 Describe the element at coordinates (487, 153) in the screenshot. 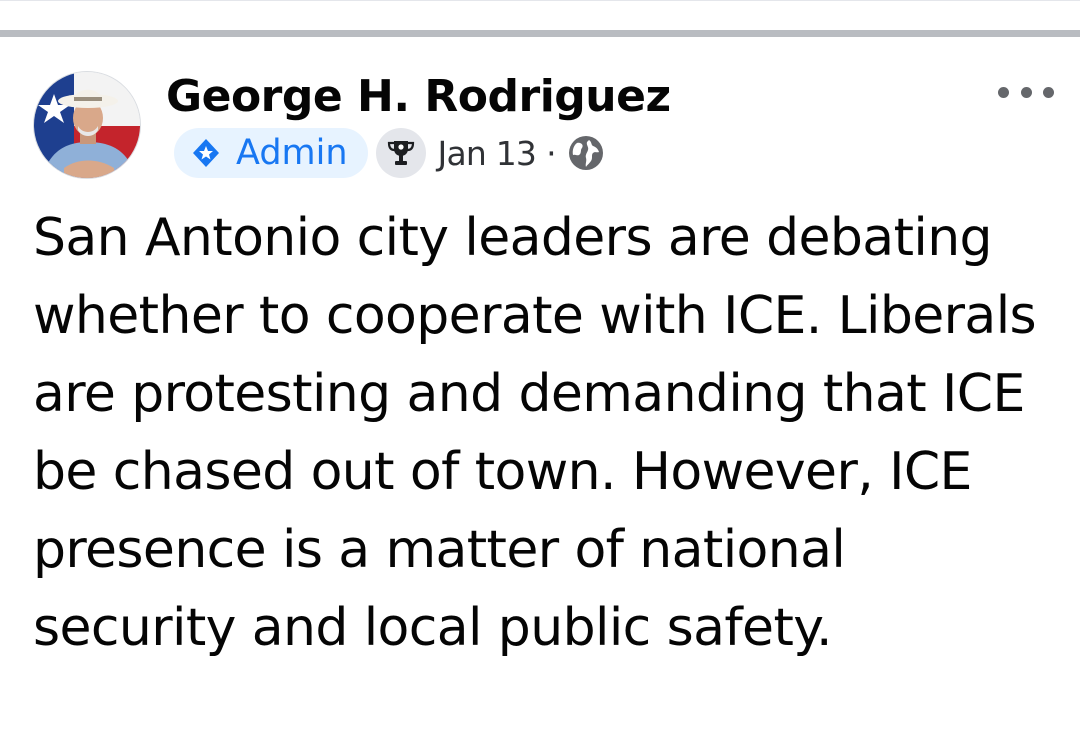

I see `post-date: Jan 13` at that location.